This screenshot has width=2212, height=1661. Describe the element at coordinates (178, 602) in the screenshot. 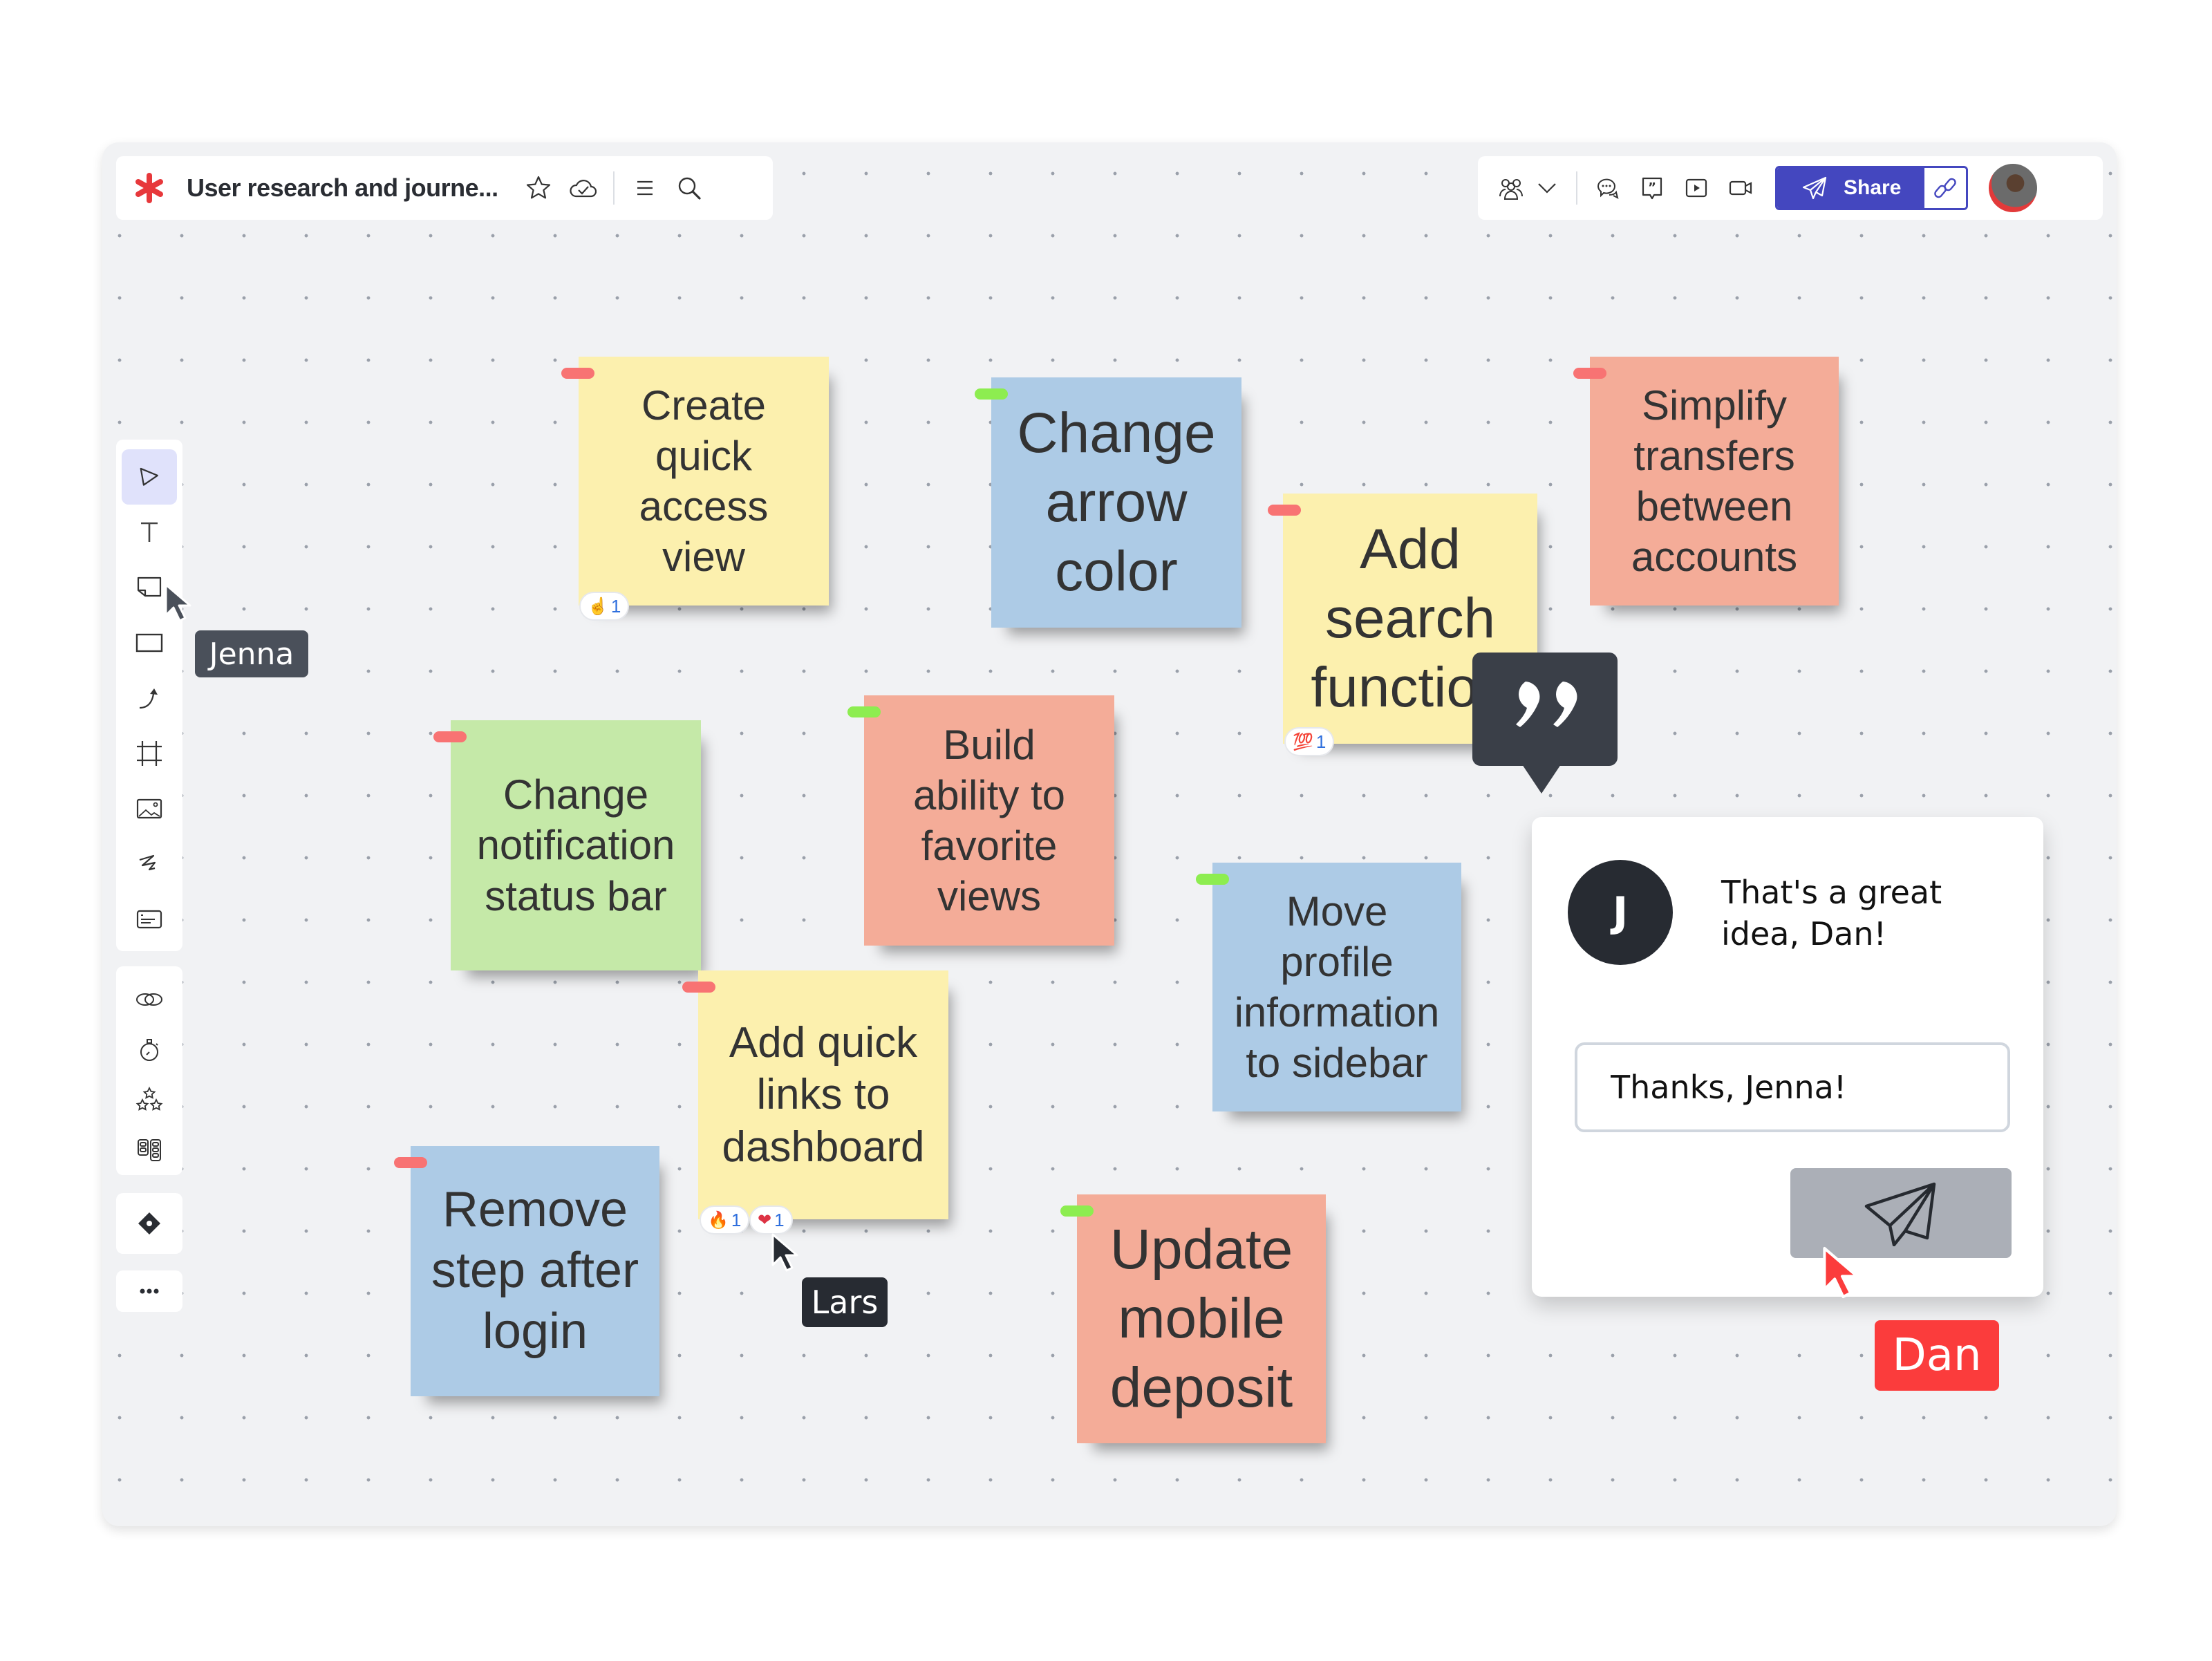

I see `jenna-cursor-icon` at that location.